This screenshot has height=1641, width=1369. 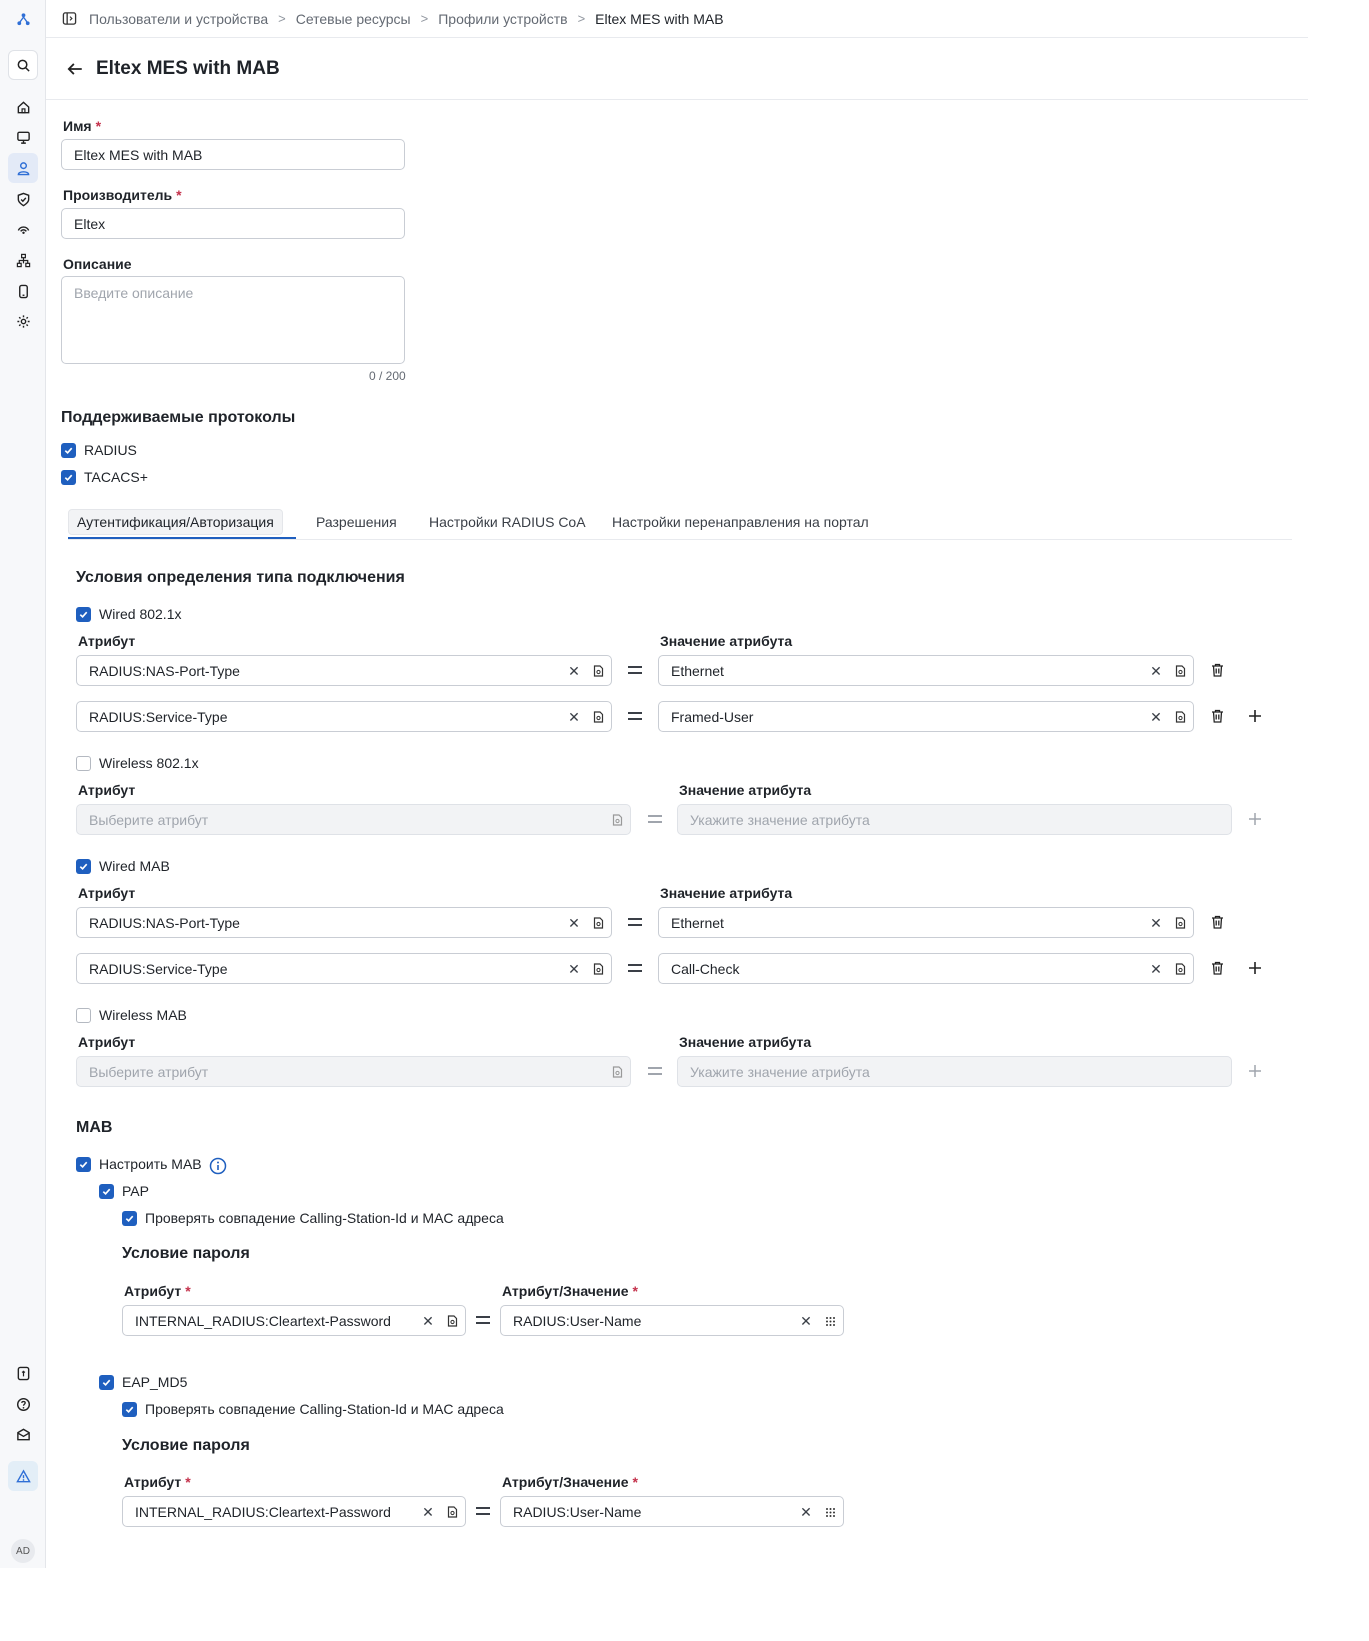 I want to click on wireless-mab-checkbox, so click(x=83, y=1015).